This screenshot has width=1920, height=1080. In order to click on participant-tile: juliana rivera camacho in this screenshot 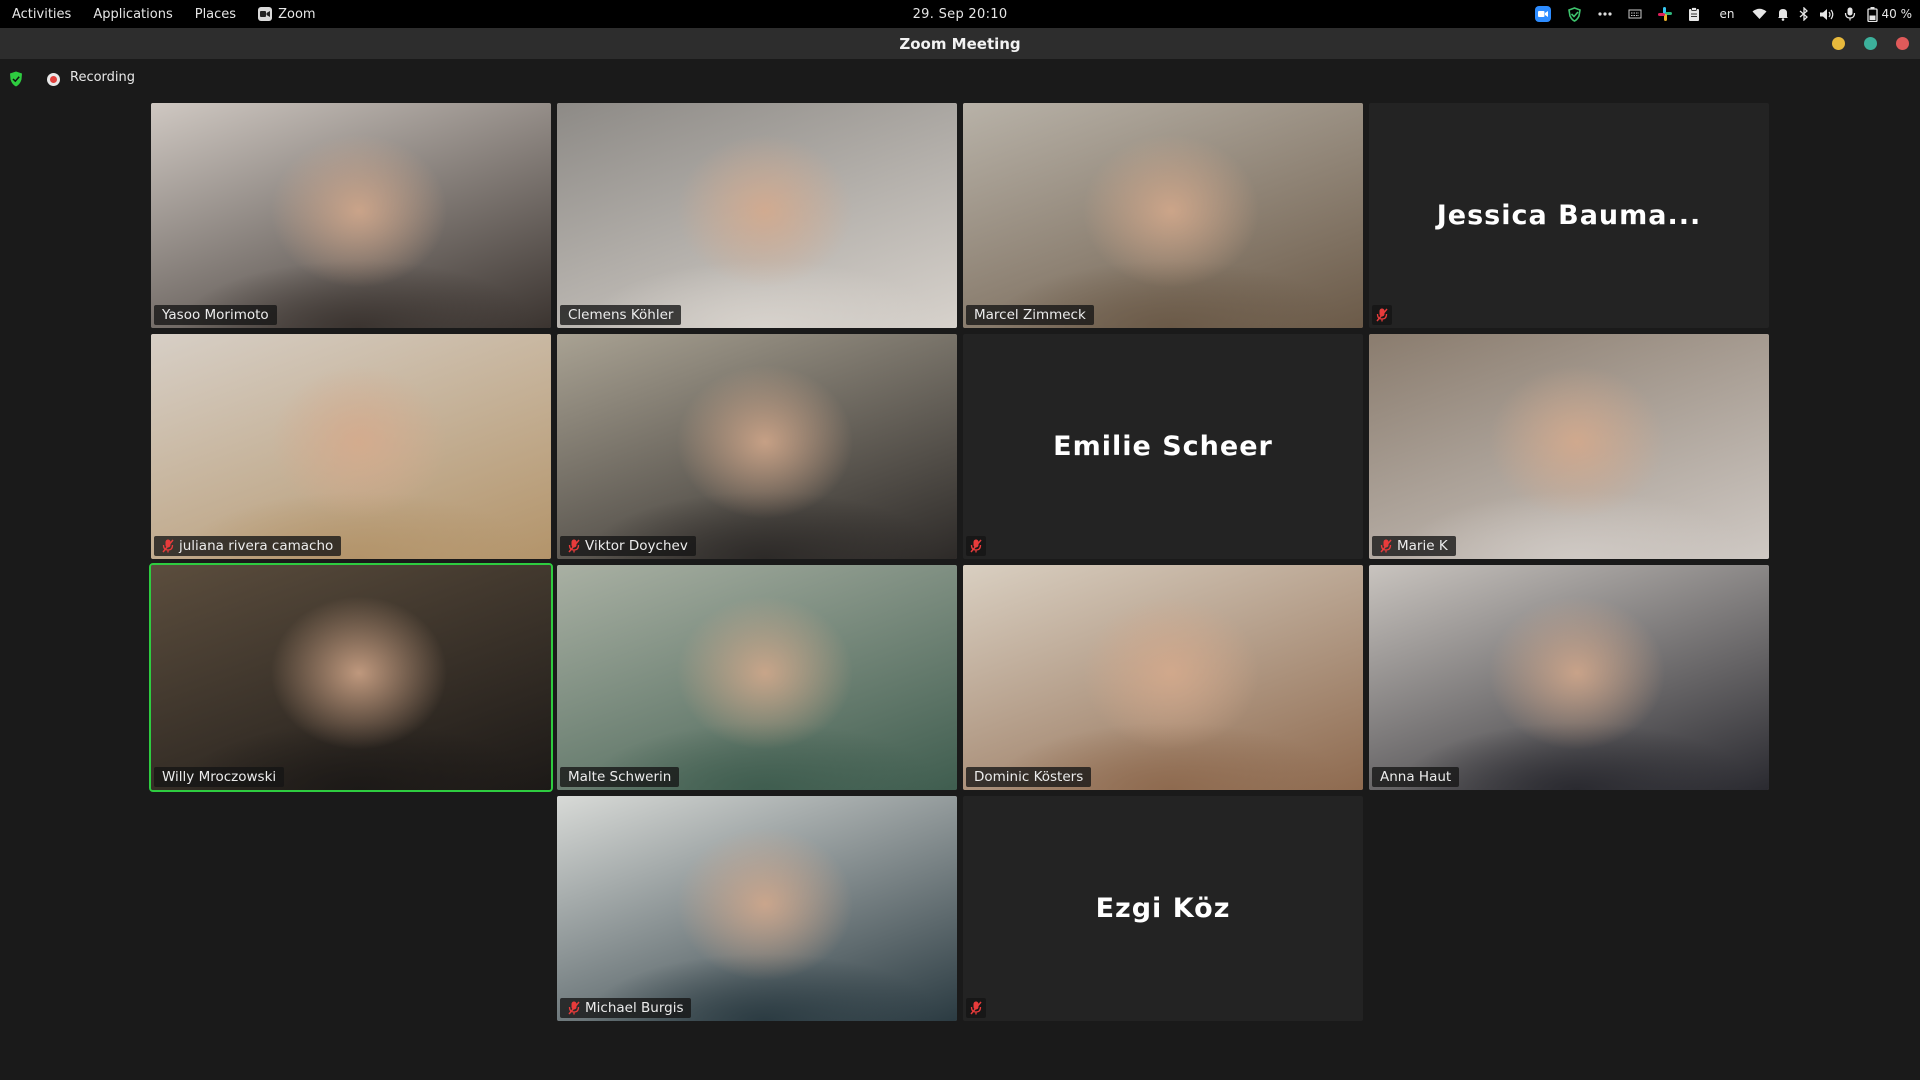, I will do `click(351, 446)`.